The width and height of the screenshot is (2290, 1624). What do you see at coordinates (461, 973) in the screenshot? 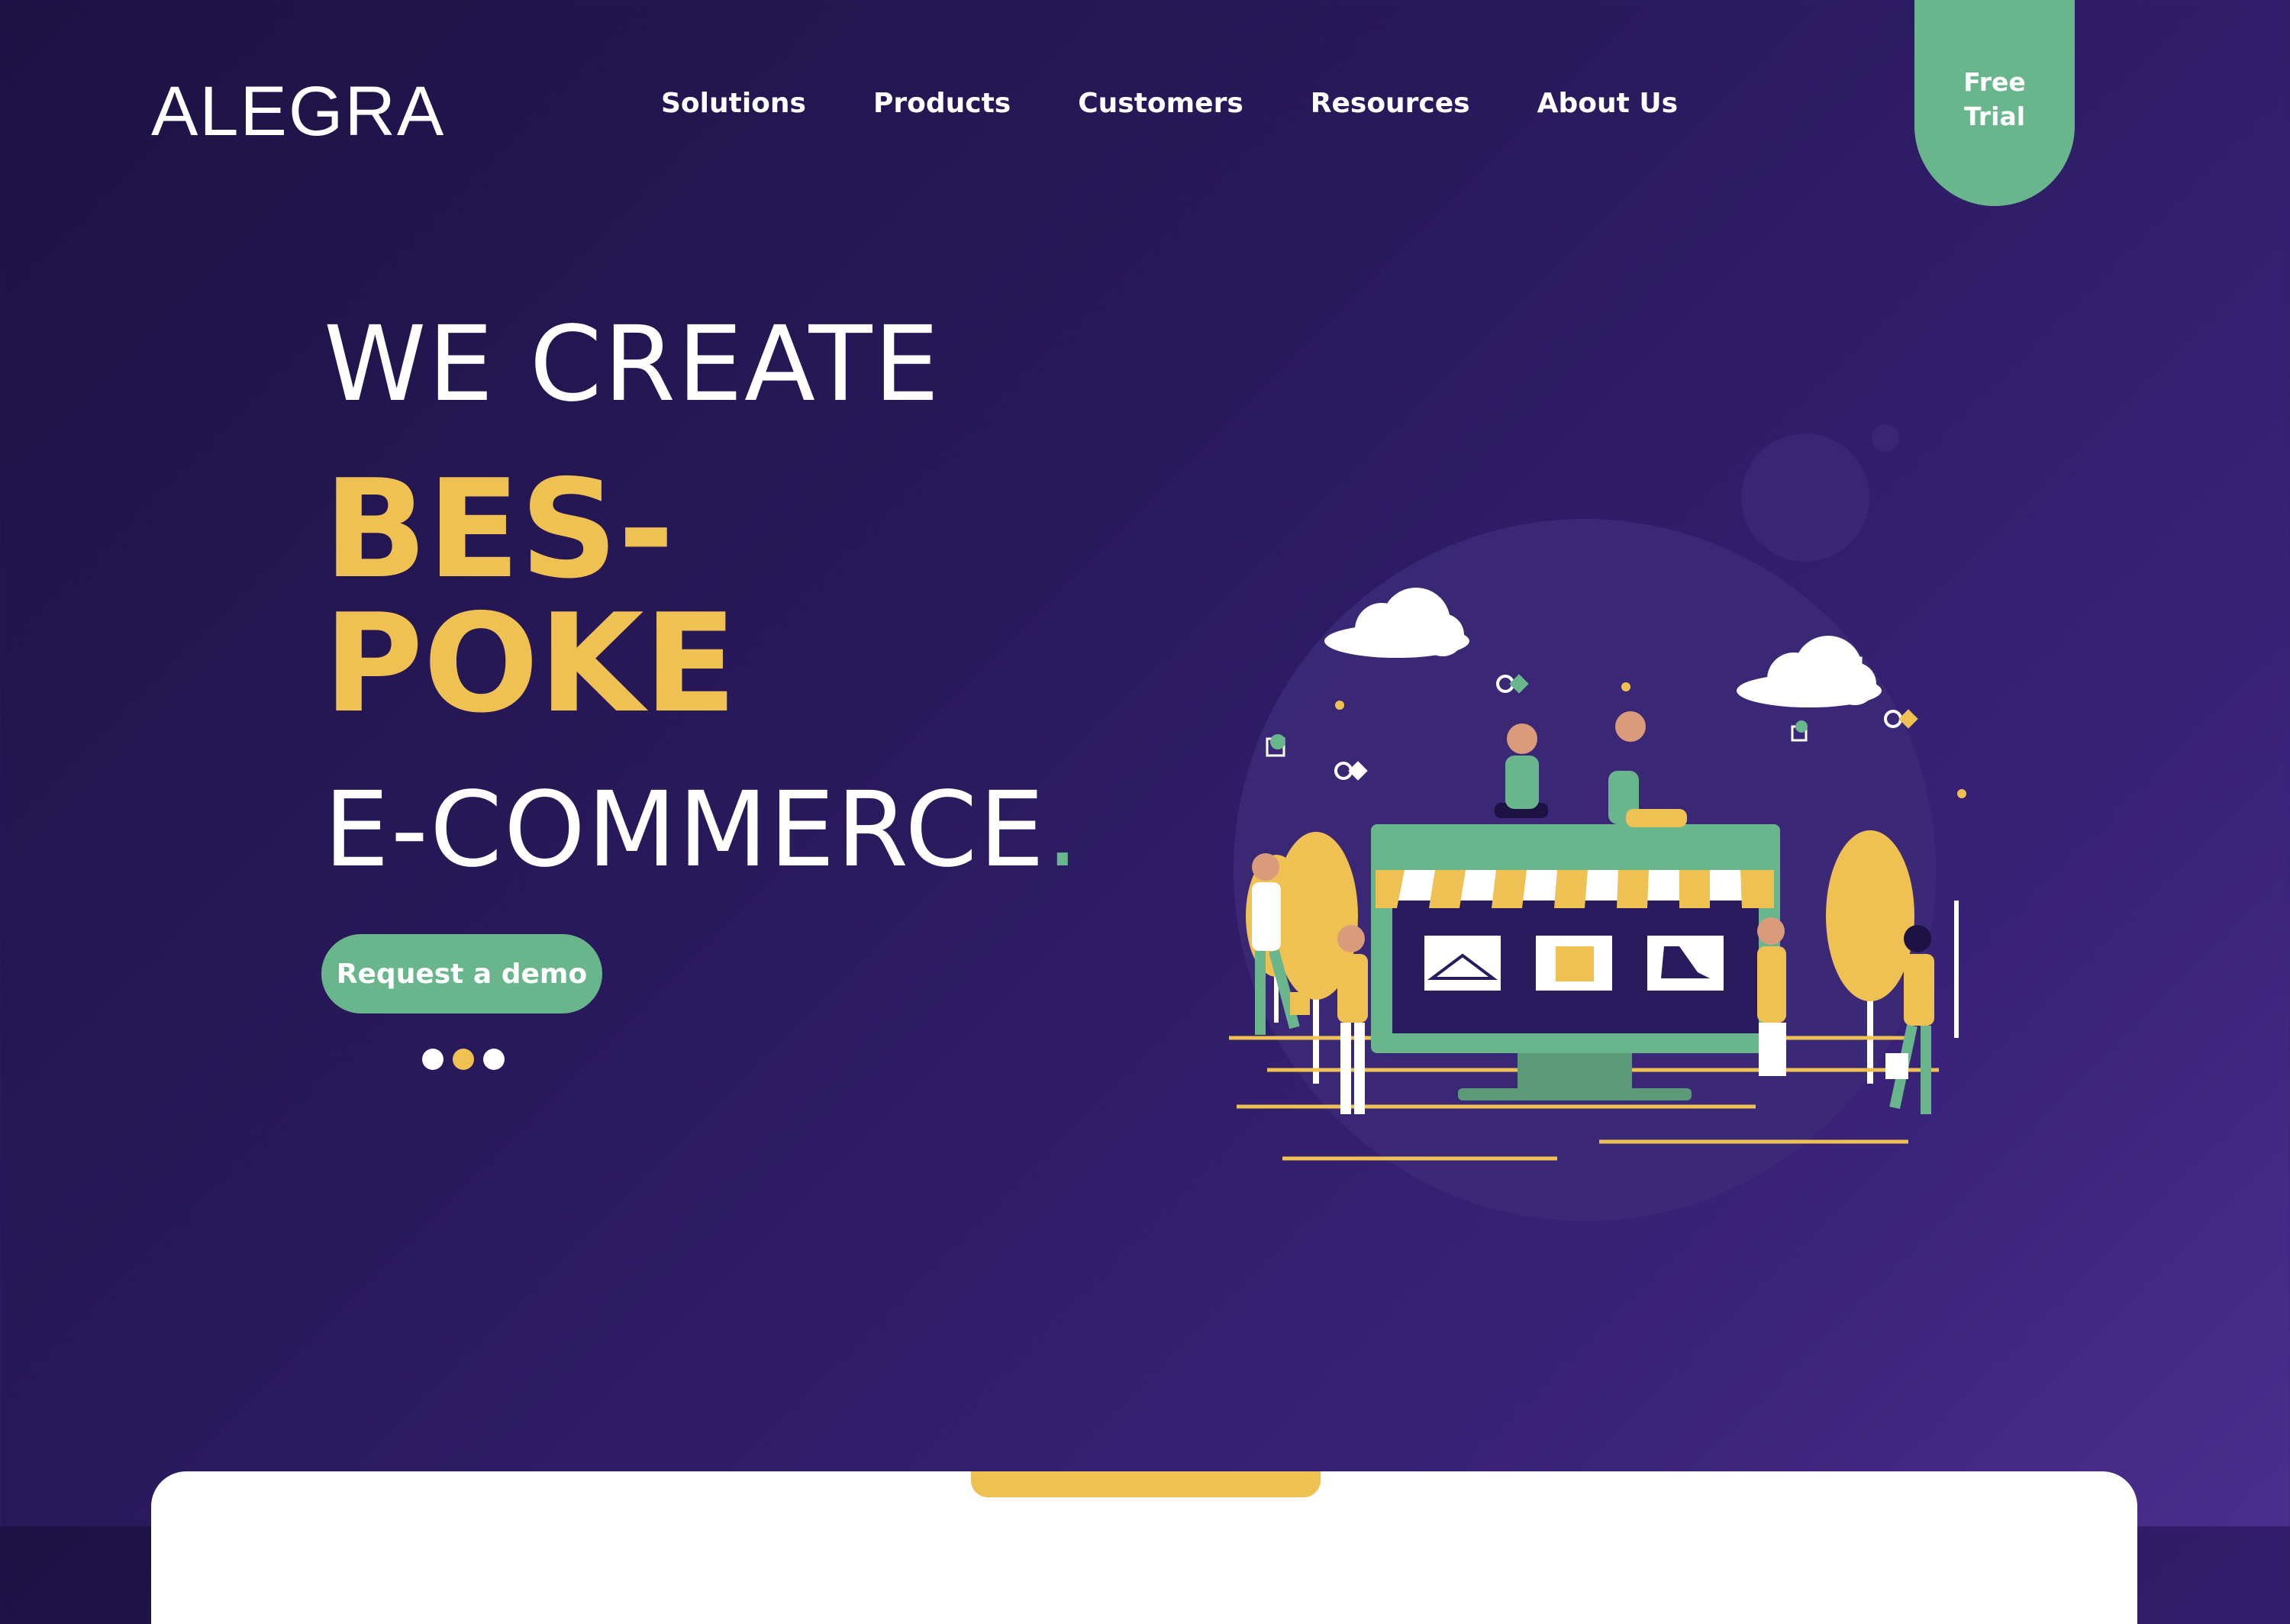
I see `request-demo-button: Request a demo` at bounding box center [461, 973].